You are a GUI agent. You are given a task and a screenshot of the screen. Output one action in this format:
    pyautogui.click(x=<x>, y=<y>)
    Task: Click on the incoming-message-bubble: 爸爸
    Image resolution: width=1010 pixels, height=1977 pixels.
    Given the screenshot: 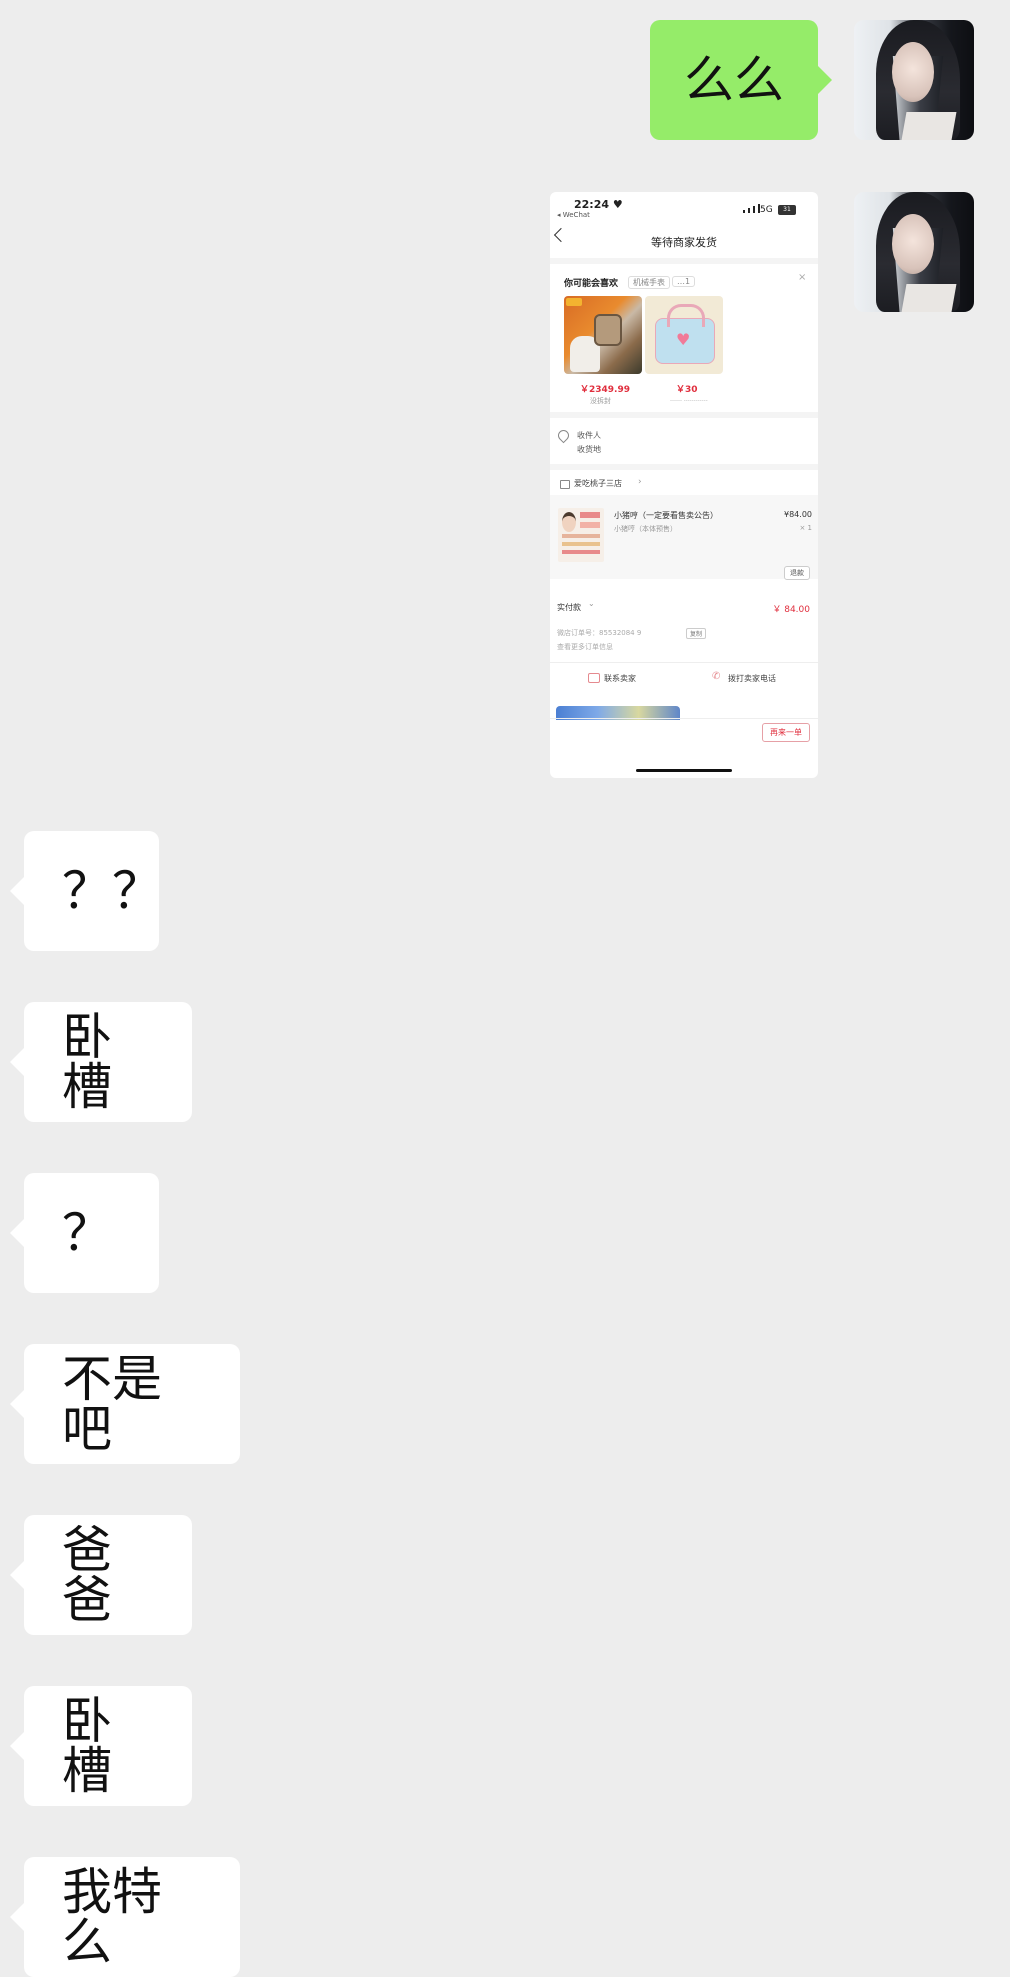 What is the action you would take?
    pyautogui.click(x=101, y=1575)
    